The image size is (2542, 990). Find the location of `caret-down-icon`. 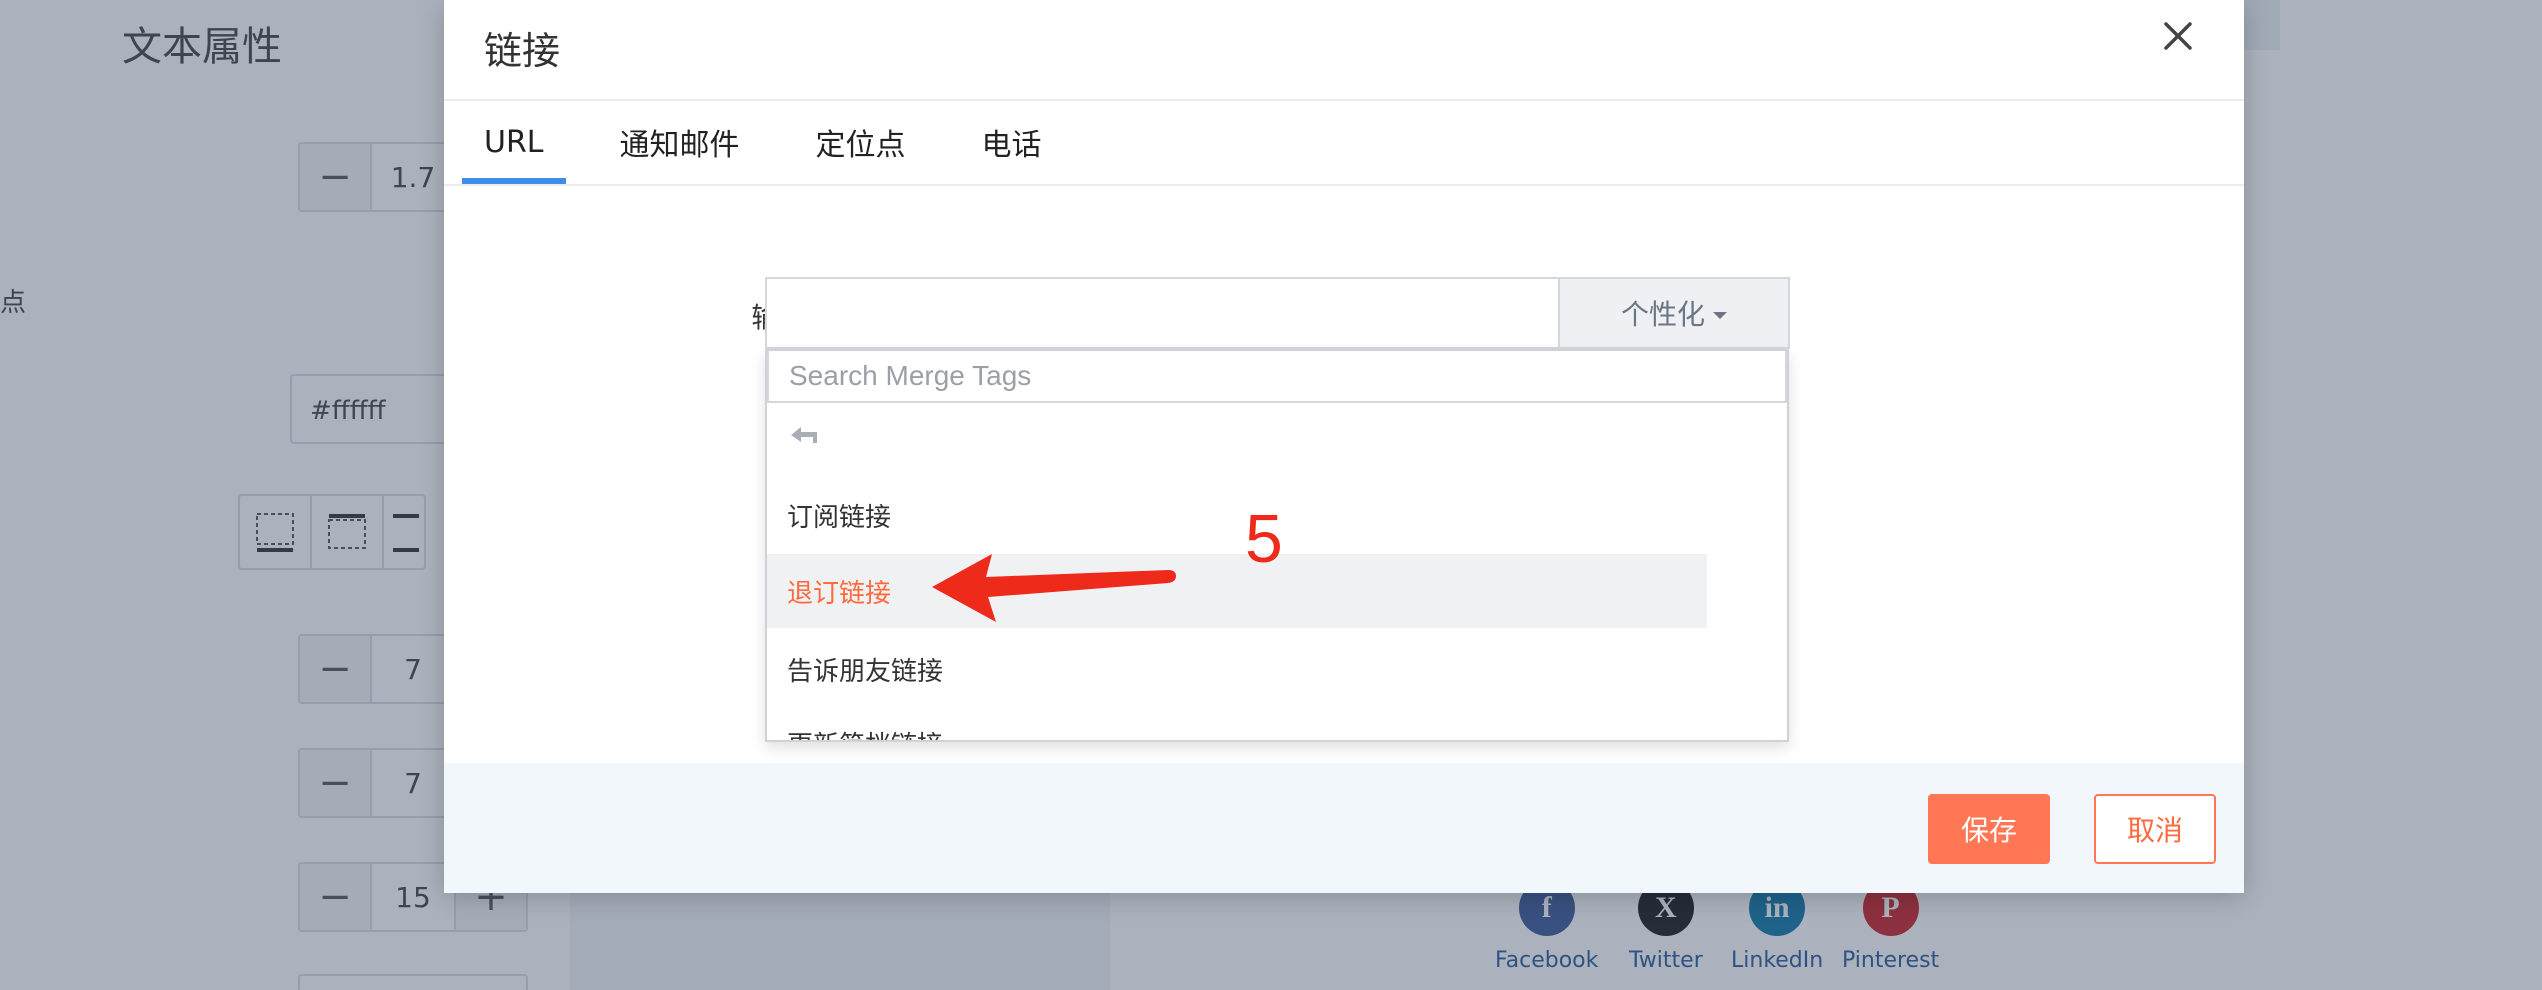

caret-down-icon is located at coordinates (1720, 315).